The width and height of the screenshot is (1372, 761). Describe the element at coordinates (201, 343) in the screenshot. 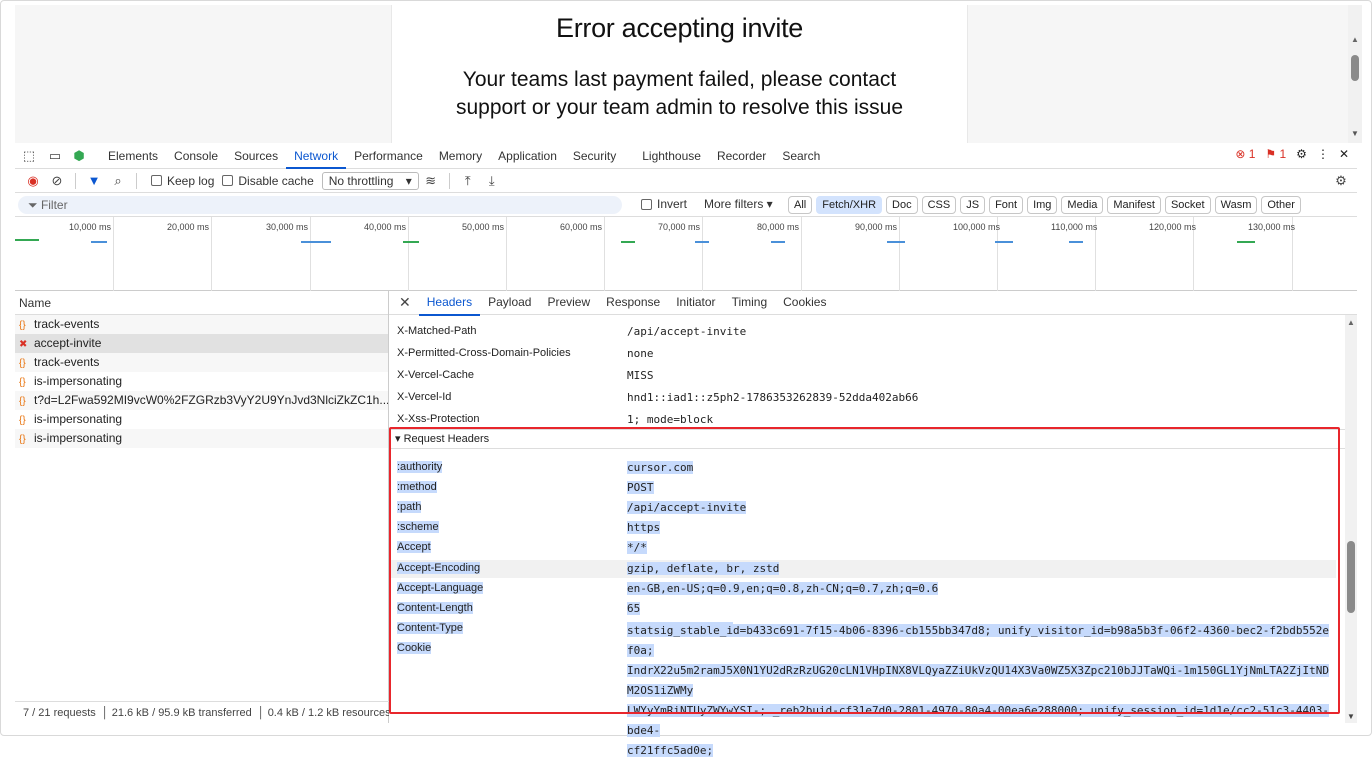

I see `request-row: ✖ accept-invite` at that location.